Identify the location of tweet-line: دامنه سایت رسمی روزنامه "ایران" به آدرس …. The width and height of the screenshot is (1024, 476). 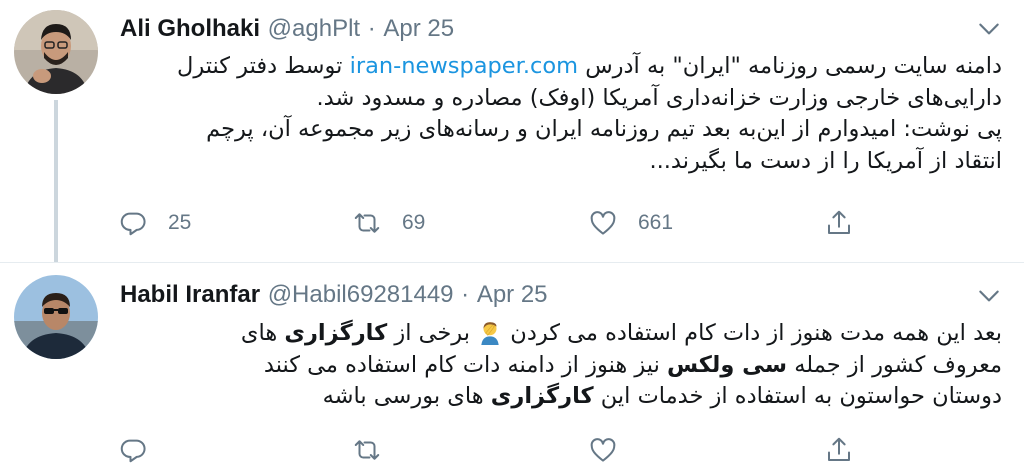
(560, 67).